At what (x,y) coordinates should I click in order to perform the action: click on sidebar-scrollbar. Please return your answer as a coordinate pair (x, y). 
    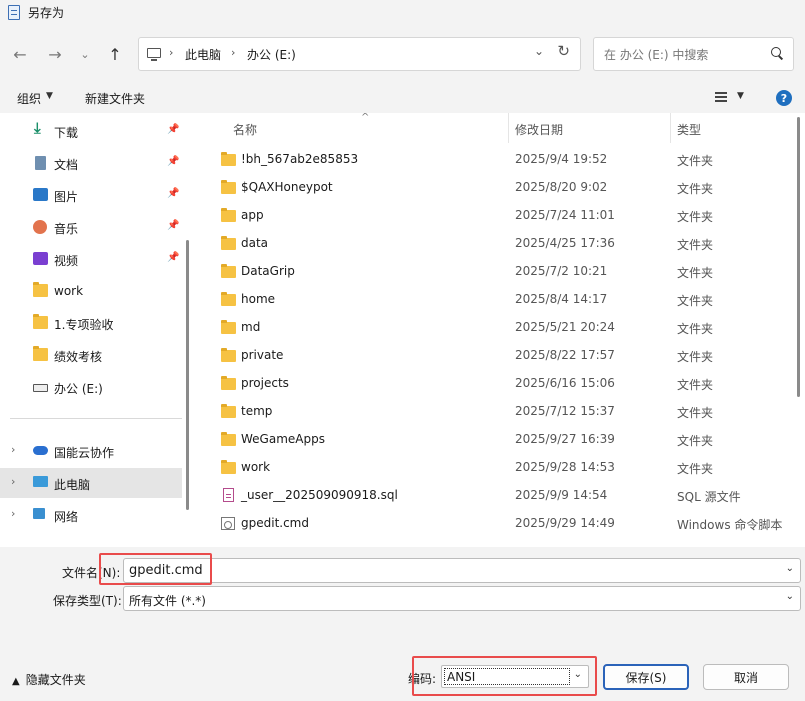
    Looking at the image, I should click on (187, 375).